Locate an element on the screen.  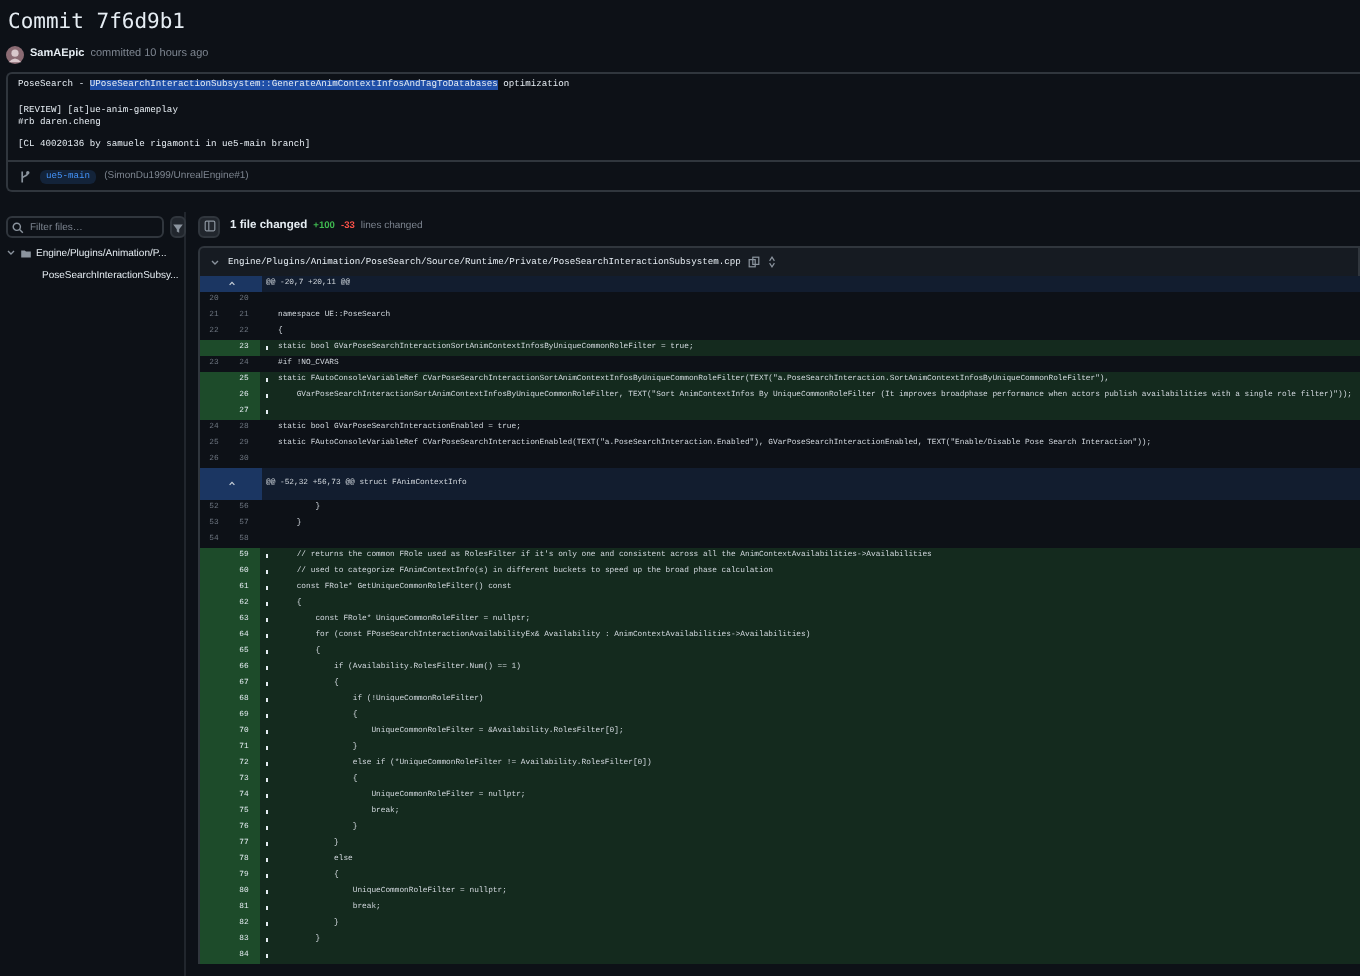
copy-icon is located at coordinates (754, 262).